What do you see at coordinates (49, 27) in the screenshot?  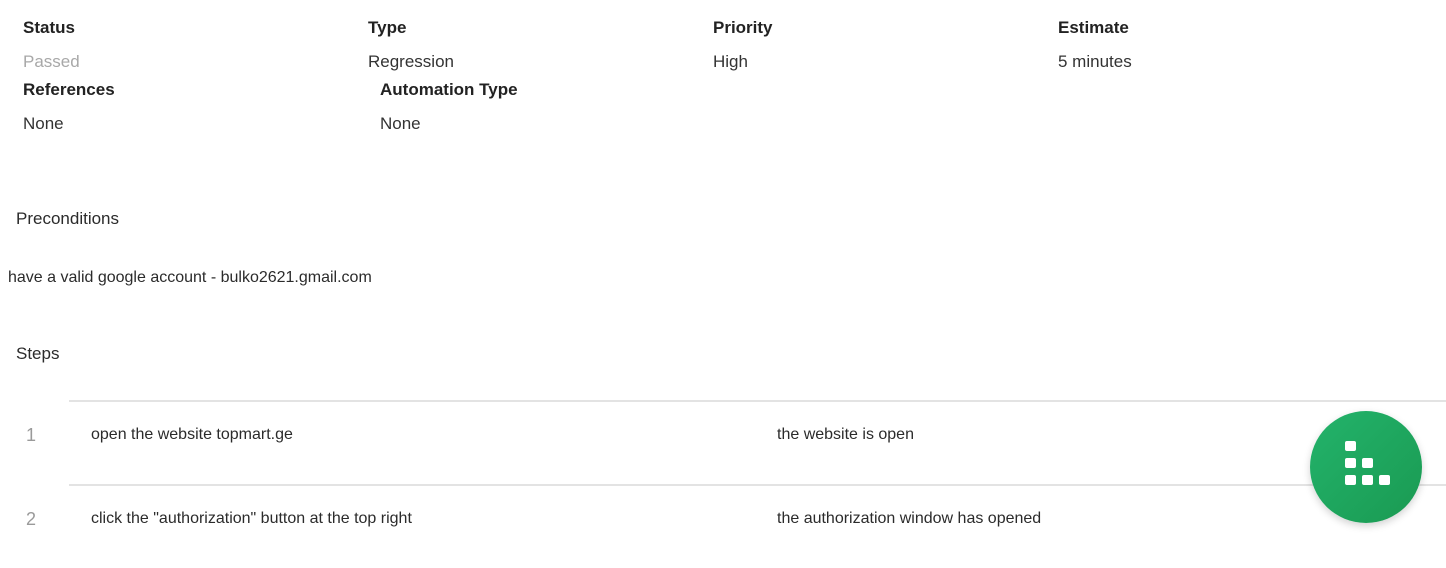 I see `field-label: Status` at bounding box center [49, 27].